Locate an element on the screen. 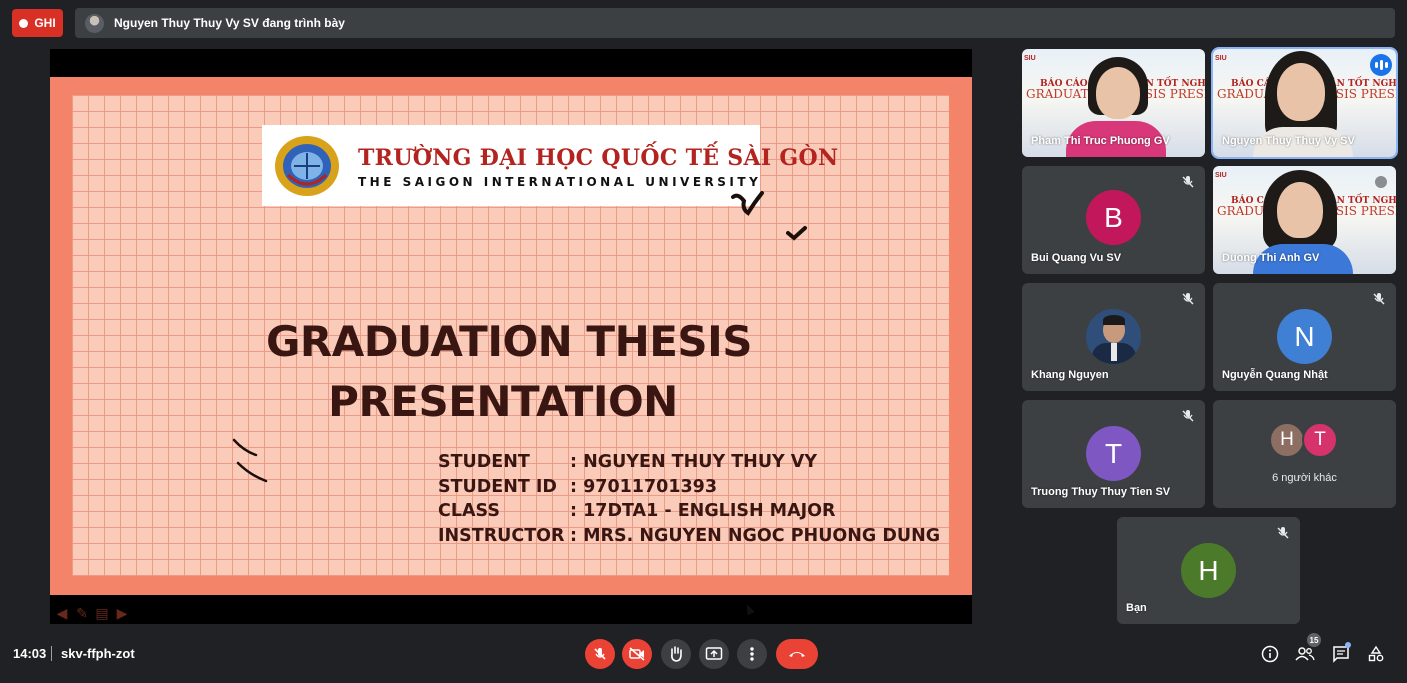 The height and width of the screenshot is (683, 1407). presenting-text: Nguyen Thuy Thuy Vy SV đang trình bày is located at coordinates (229, 23).